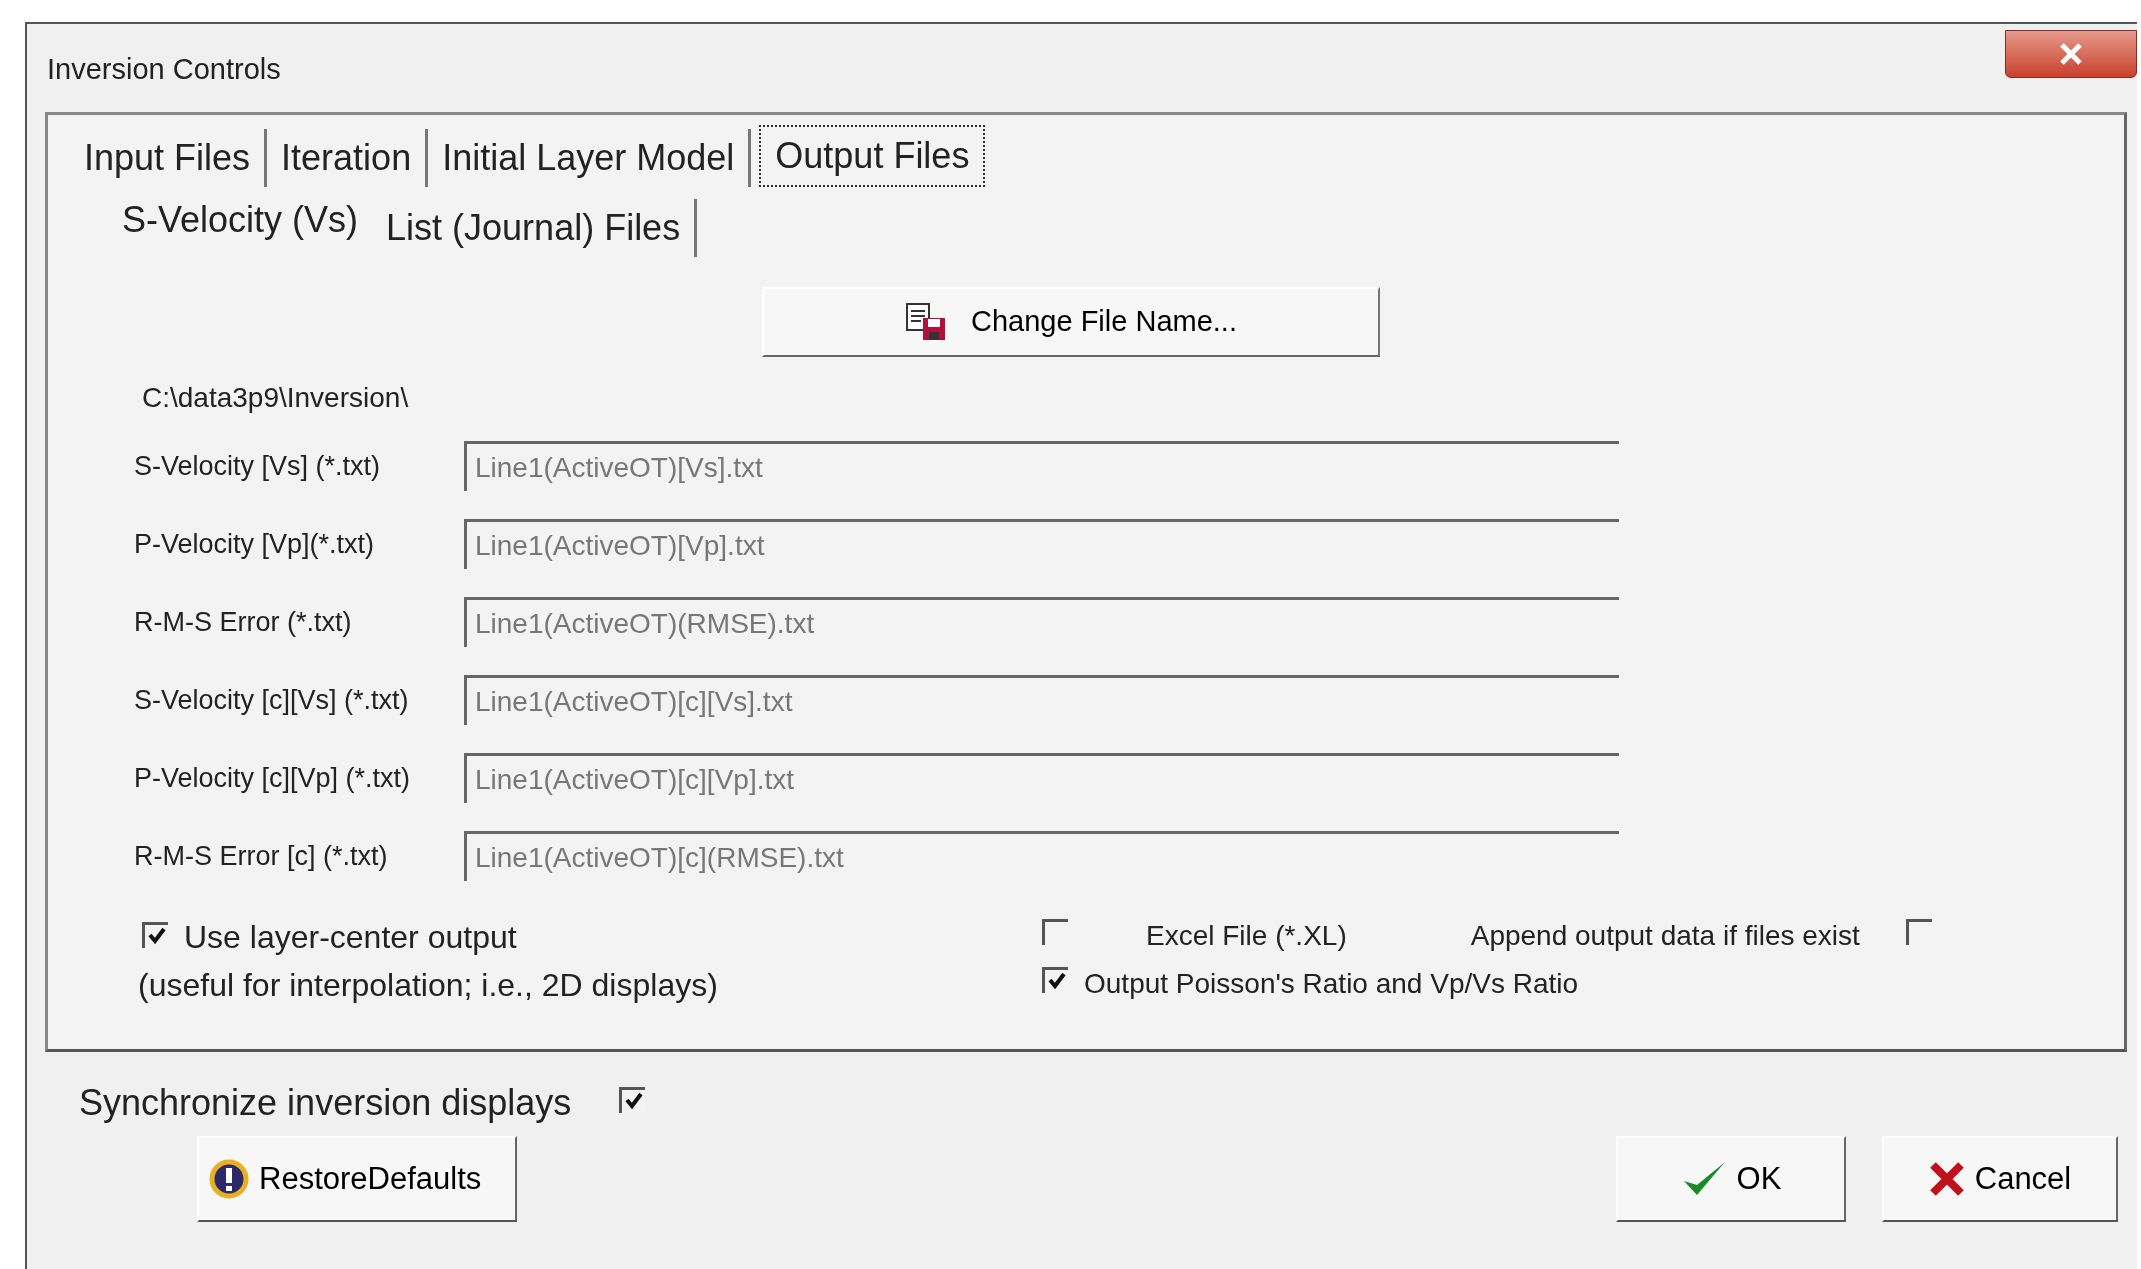  Describe the element at coordinates (169, 158) in the screenshot. I see `tab: Input Files` at that location.